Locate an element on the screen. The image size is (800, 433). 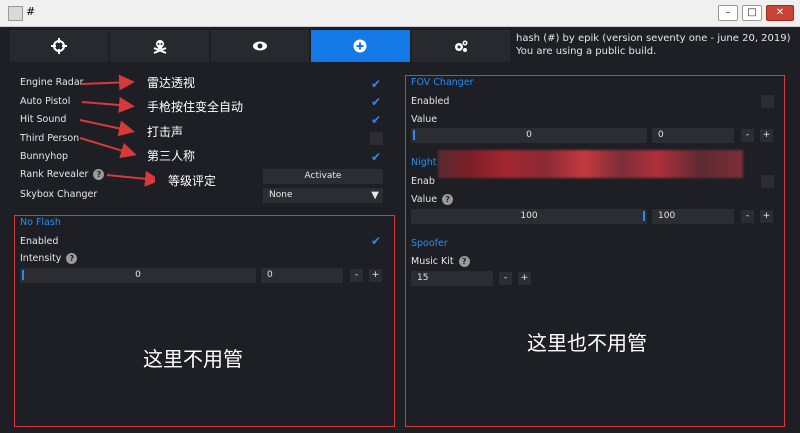
tab-skull is located at coordinates (159, 46).